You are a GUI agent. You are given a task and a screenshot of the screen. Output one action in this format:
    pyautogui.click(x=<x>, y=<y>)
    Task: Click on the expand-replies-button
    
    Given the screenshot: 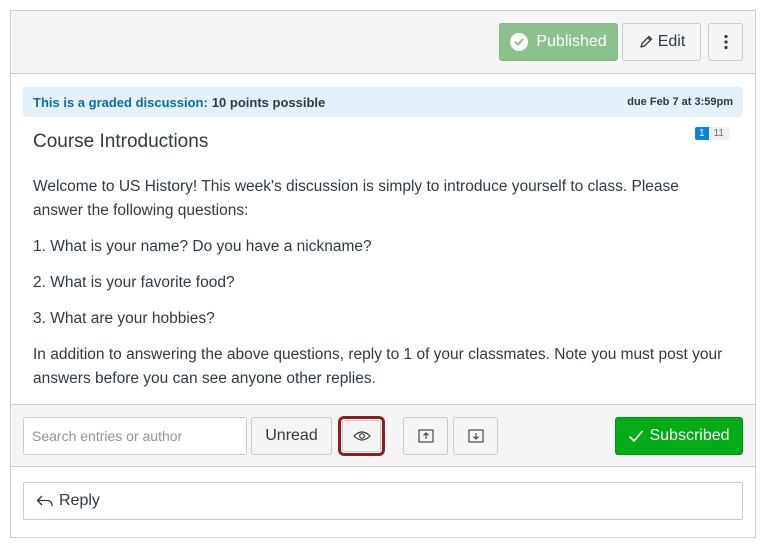 What is the action you would take?
    pyautogui.click(x=475, y=436)
    